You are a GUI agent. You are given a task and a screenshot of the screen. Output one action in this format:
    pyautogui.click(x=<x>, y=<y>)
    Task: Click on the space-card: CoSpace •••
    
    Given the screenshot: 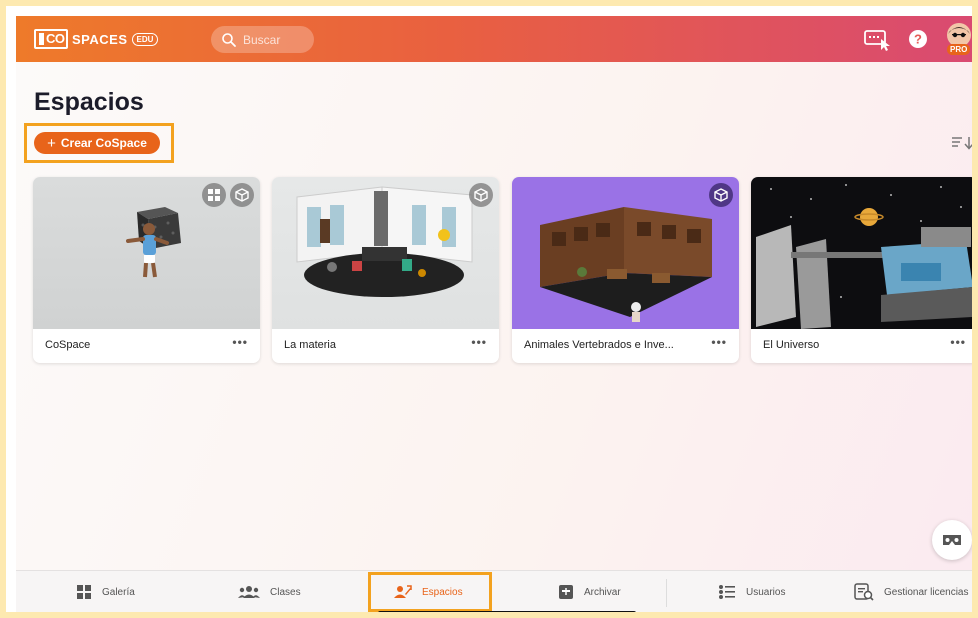 What is the action you would take?
    pyautogui.click(x=146, y=270)
    